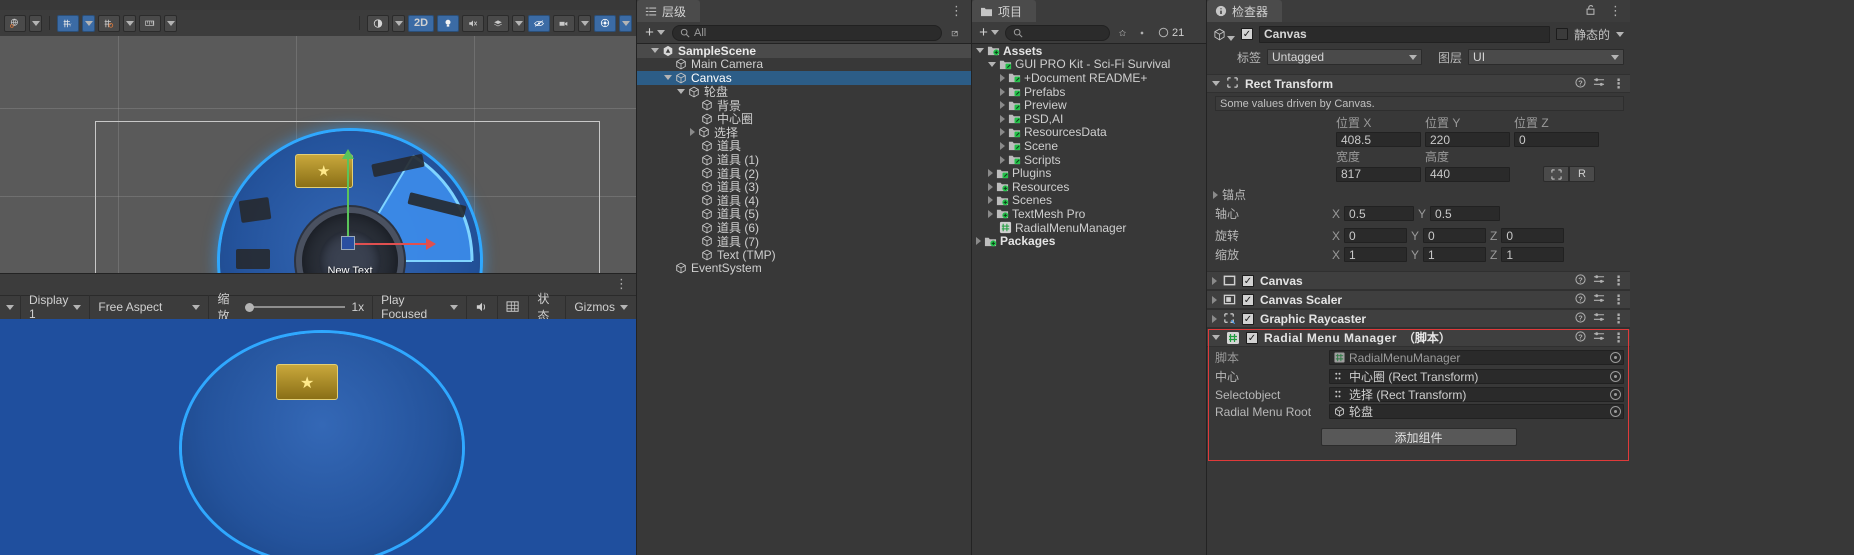 Image resolution: width=1854 pixels, height=555 pixels. What do you see at coordinates (1556, 174) in the screenshot?
I see `blueprint-mode-toggle` at bounding box center [1556, 174].